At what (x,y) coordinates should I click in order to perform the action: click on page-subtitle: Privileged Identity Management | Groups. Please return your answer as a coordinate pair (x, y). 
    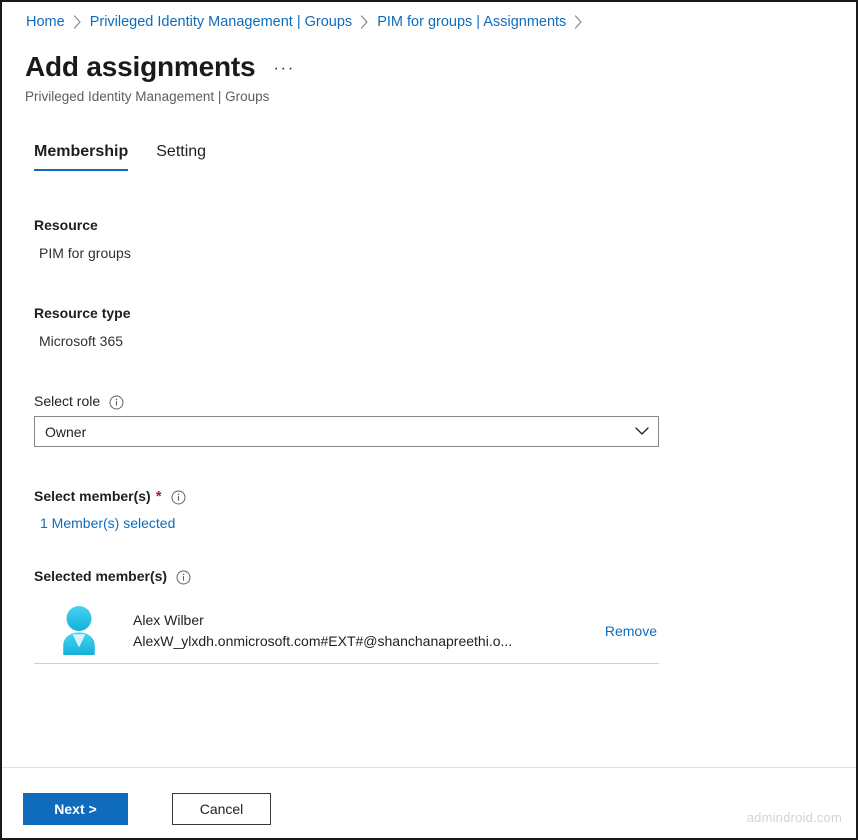
    Looking at the image, I should click on (147, 96).